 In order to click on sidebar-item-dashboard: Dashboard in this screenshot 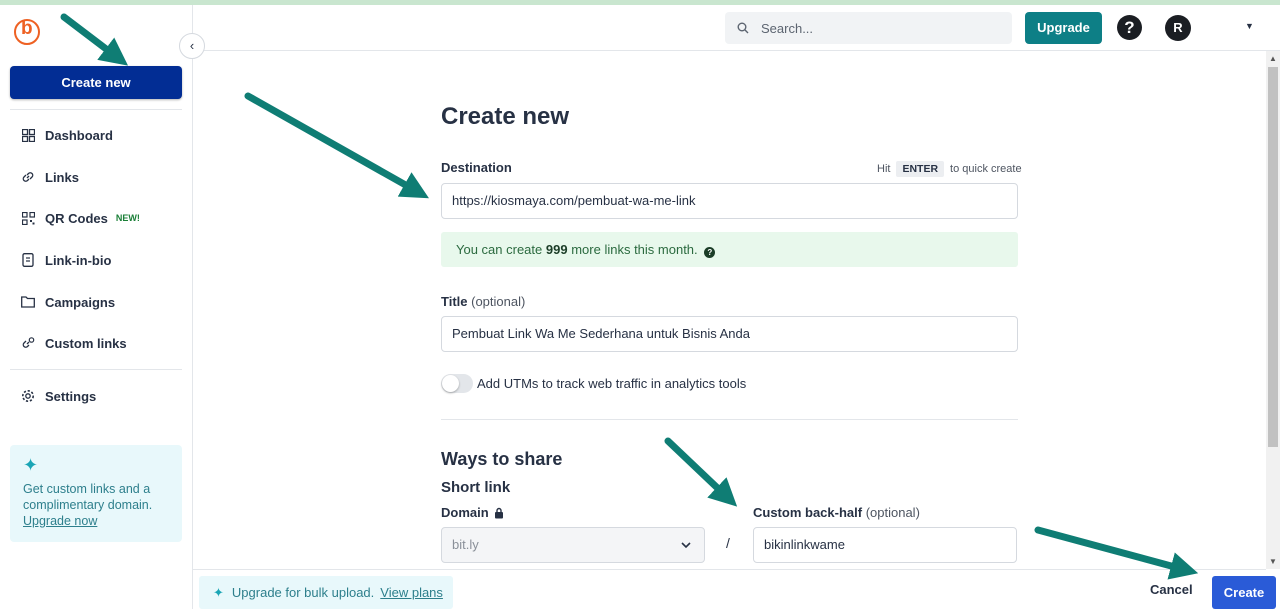, I will do `click(66, 135)`.